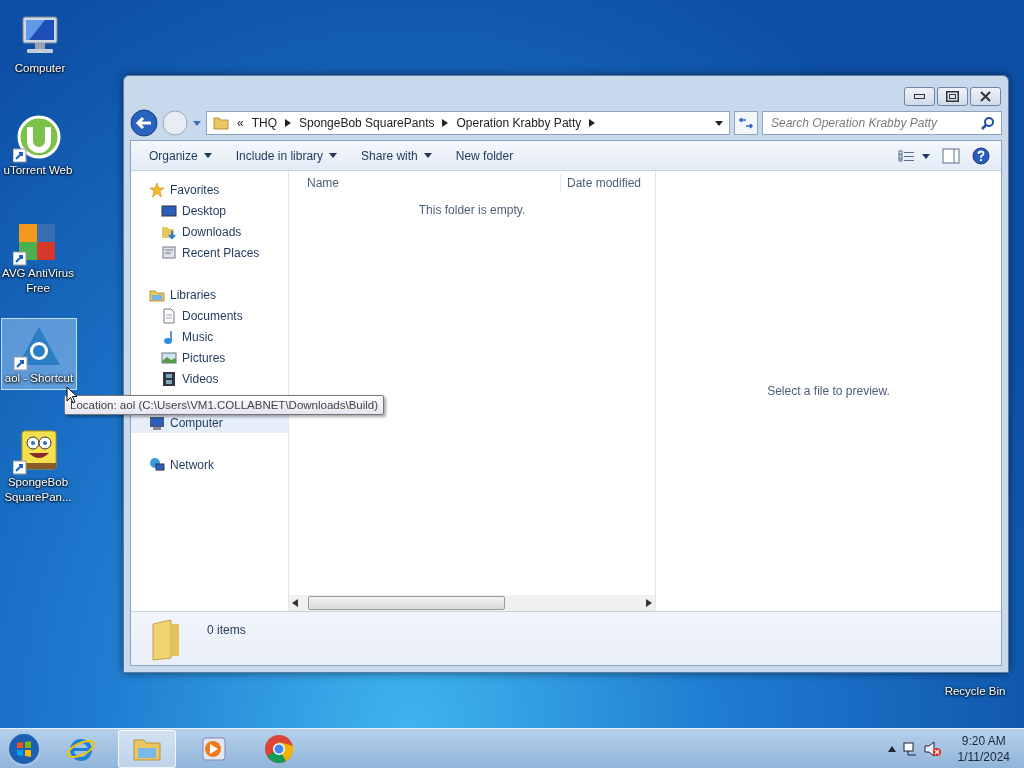 The height and width of the screenshot is (768, 1024). What do you see at coordinates (169, 378) in the screenshot?
I see `film-icon` at bounding box center [169, 378].